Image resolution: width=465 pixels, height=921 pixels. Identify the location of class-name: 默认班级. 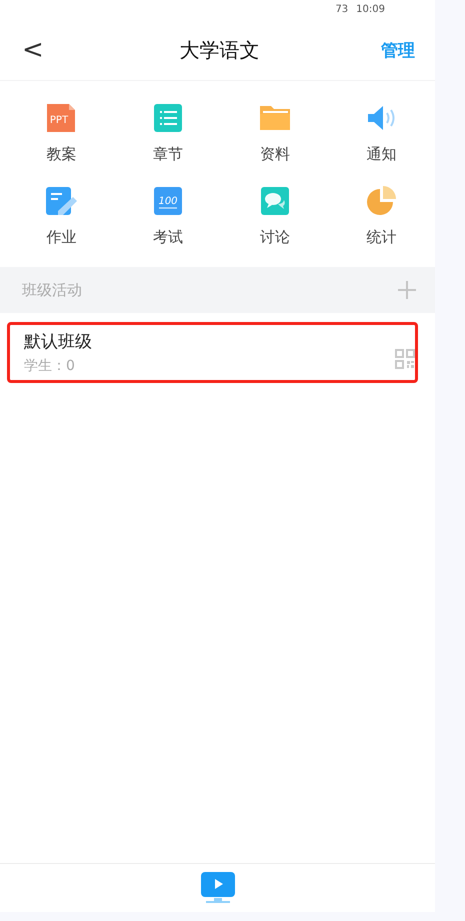
(58, 342).